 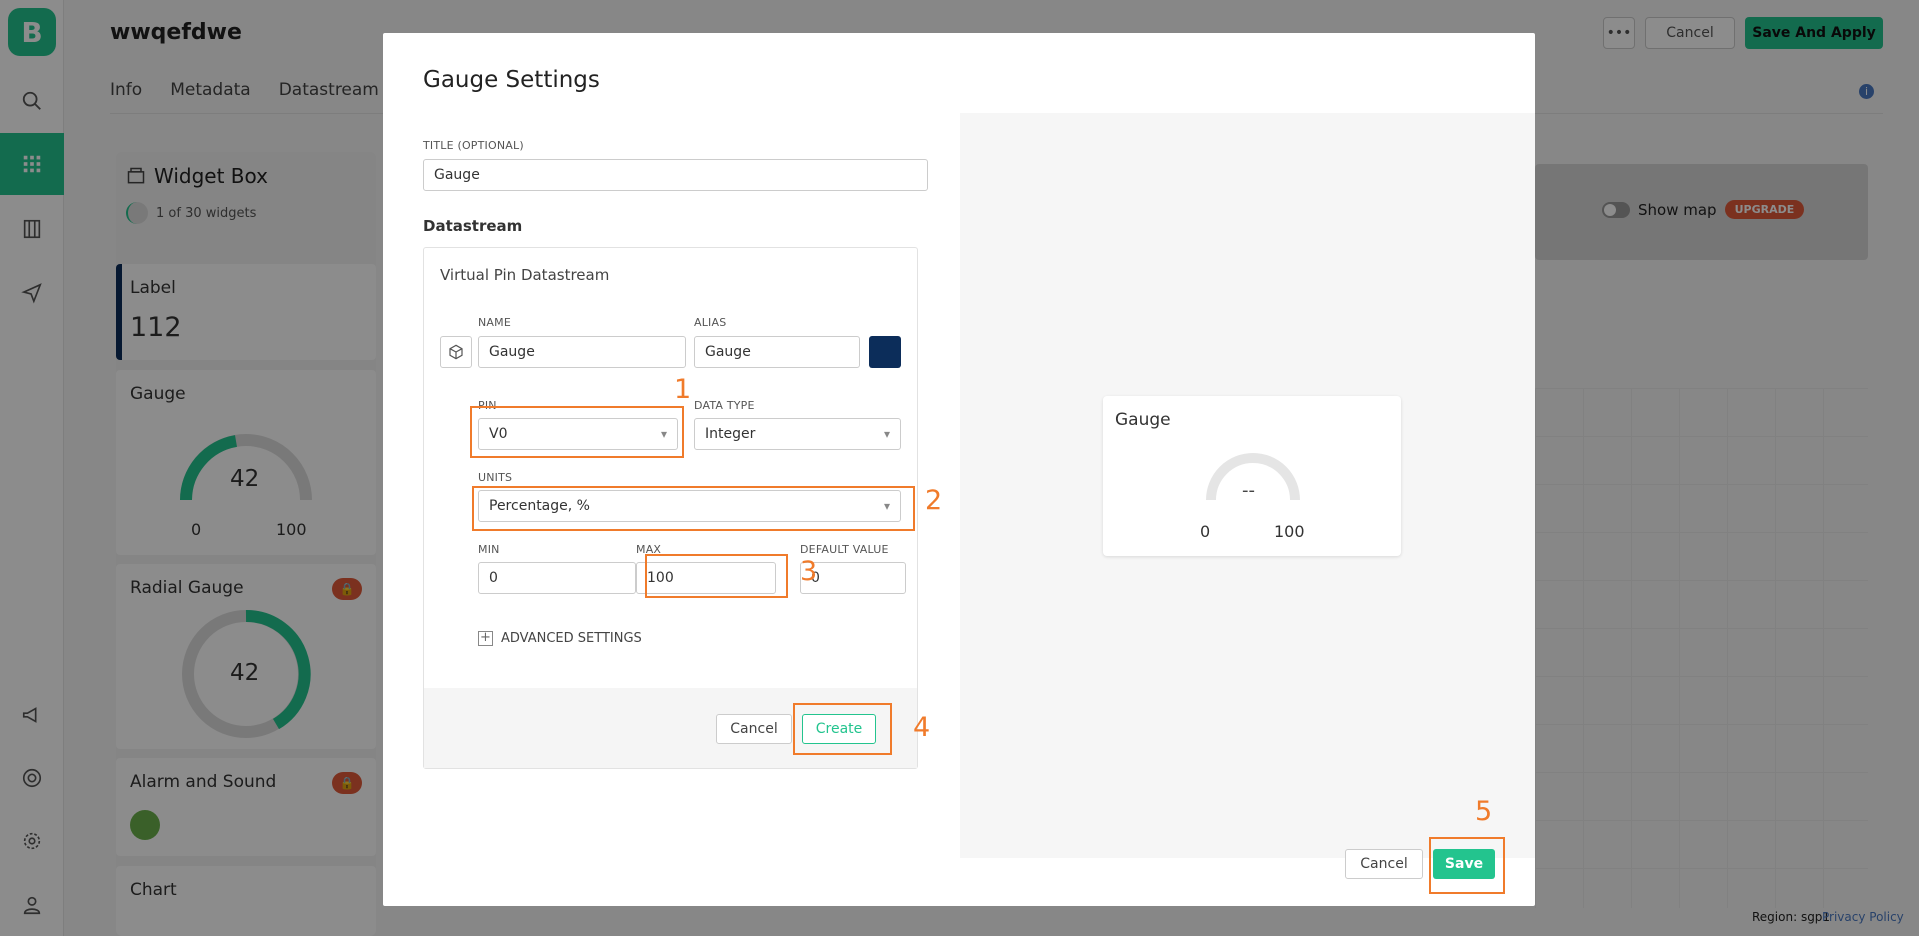 What do you see at coordinates (473, 226) in the screenshot?
I see `datastream-heading: Datastream` at bounding box center [473, 226].